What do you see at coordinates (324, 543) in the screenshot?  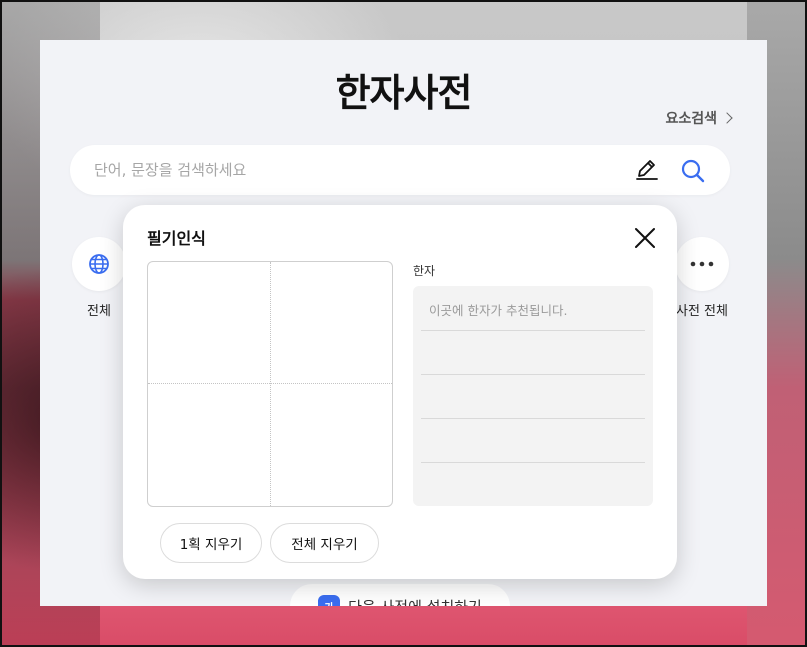 I see `clear-all-button: 전체 지우기` at bounding box center [324, 543].